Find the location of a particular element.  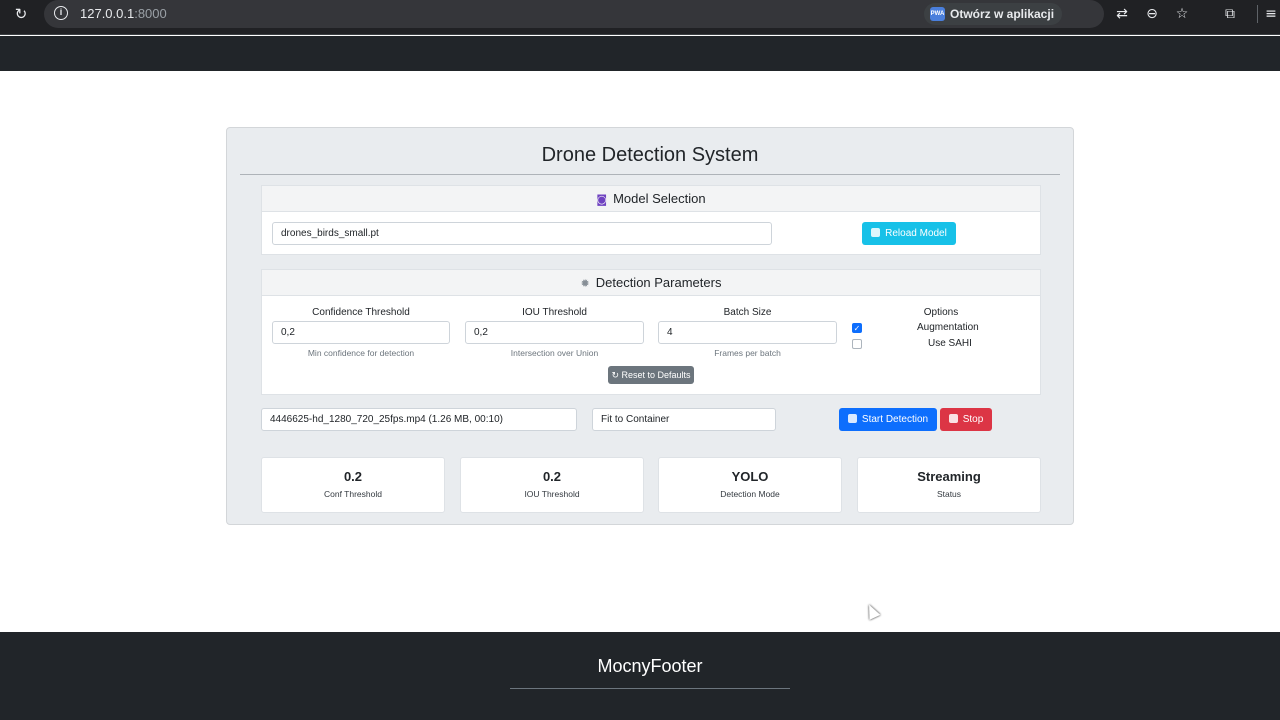

url-host: 127.0.0.1 is located at coordinates (107, 13).